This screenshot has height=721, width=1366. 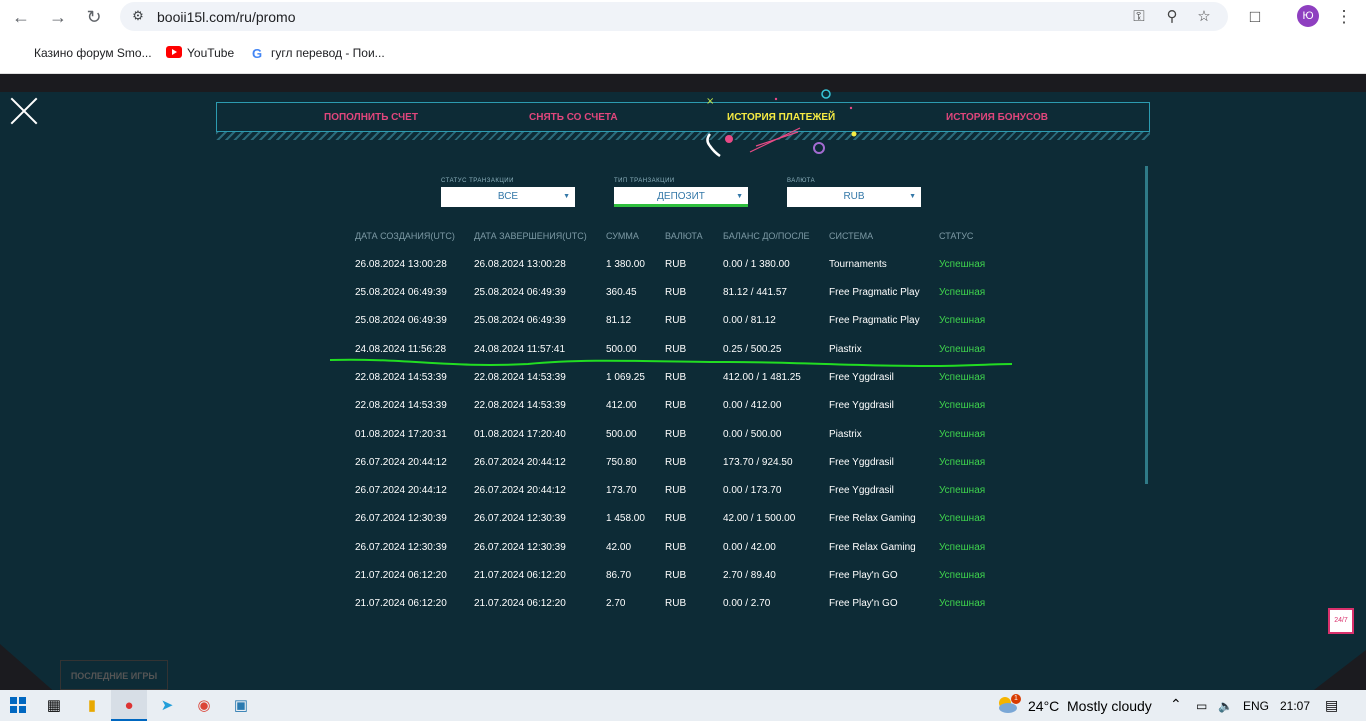 What do you see at coordinates (1341, 621) in the screenshot?
I see `support-chat-button: 24/7` at bounding box center [1341, 621].